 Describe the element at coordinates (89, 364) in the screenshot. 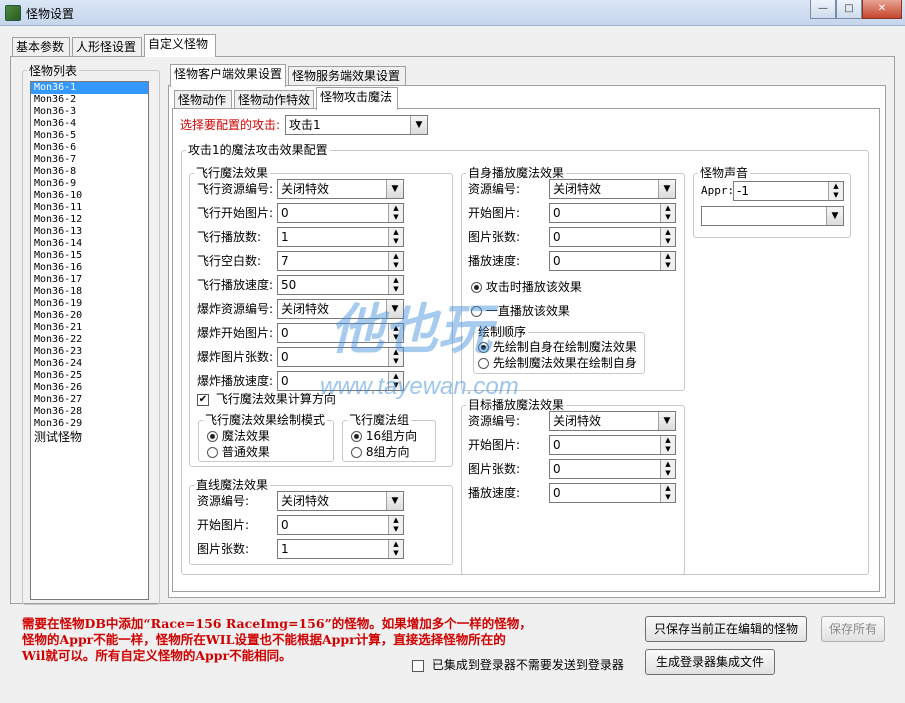

I see `list-item: Mon36-24` at that location.